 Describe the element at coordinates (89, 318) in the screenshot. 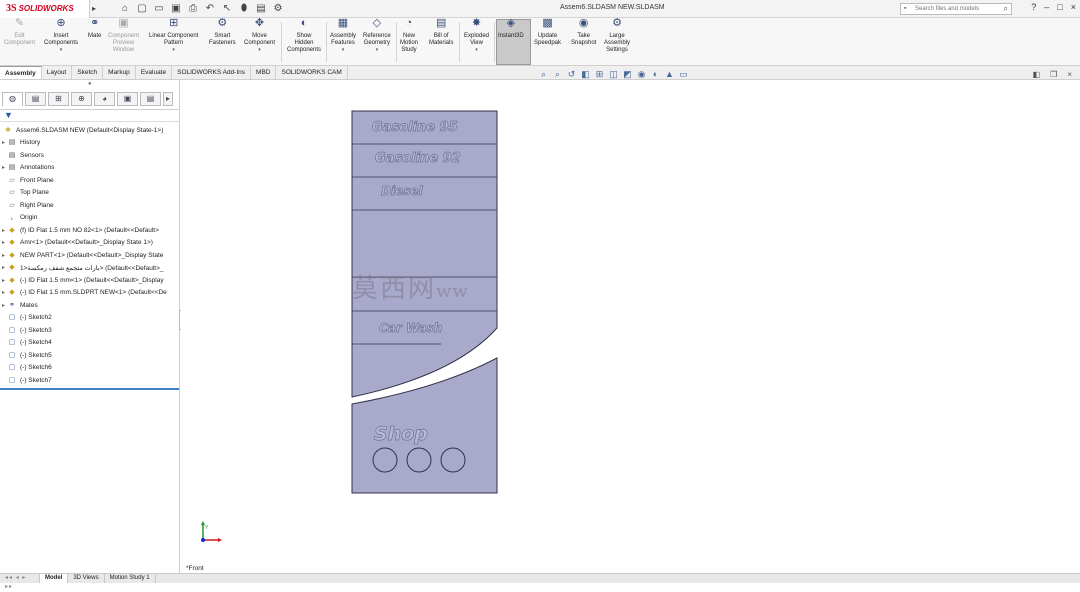

I see `tree-item: ▢ (-) Sketch2` at that location.